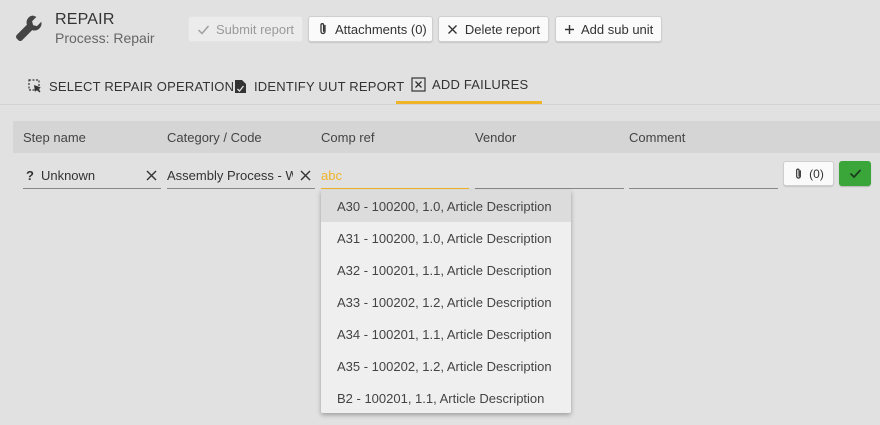  Describe the element at coordinates (703, 176) in the screenshot. I see `comment-field` at that location.